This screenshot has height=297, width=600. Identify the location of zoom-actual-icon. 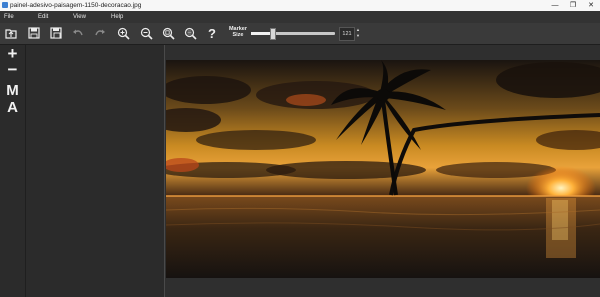
(190, 33).